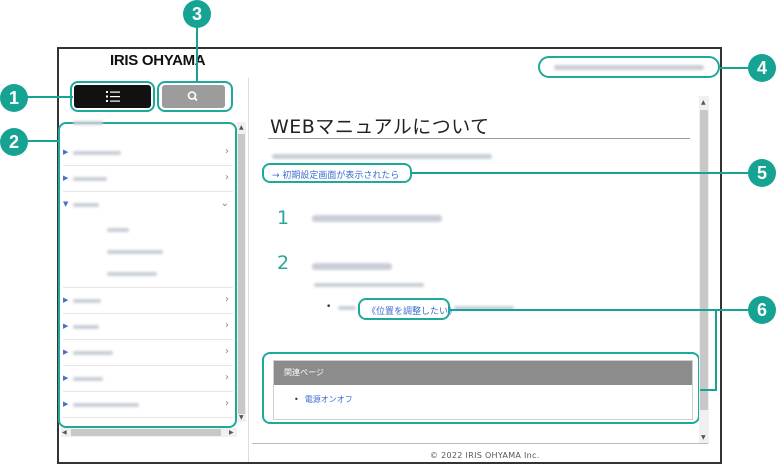  Describe the element at coordinates (336, 176) in the screenshot. I see `initial-setup-link-text: → 初期設定画面が表示されたら` at that location.